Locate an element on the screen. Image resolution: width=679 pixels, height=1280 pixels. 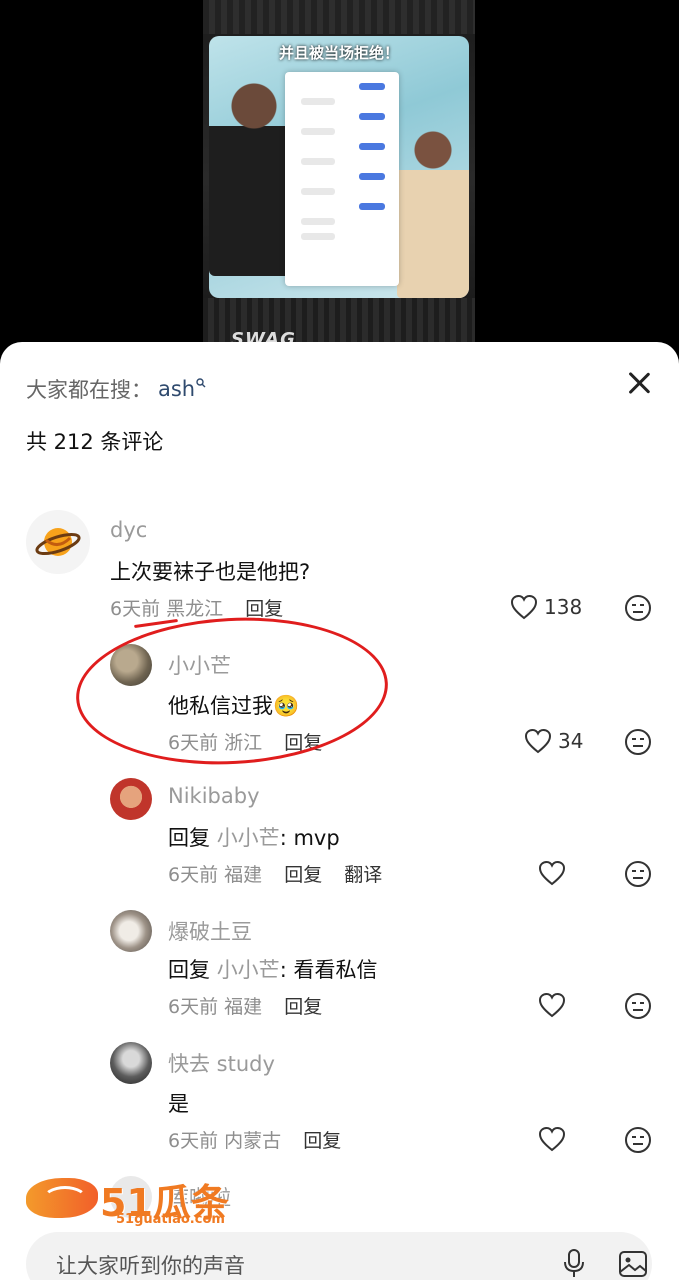
comment-location: 内蒙古 is located at coordinates (253, 1141).